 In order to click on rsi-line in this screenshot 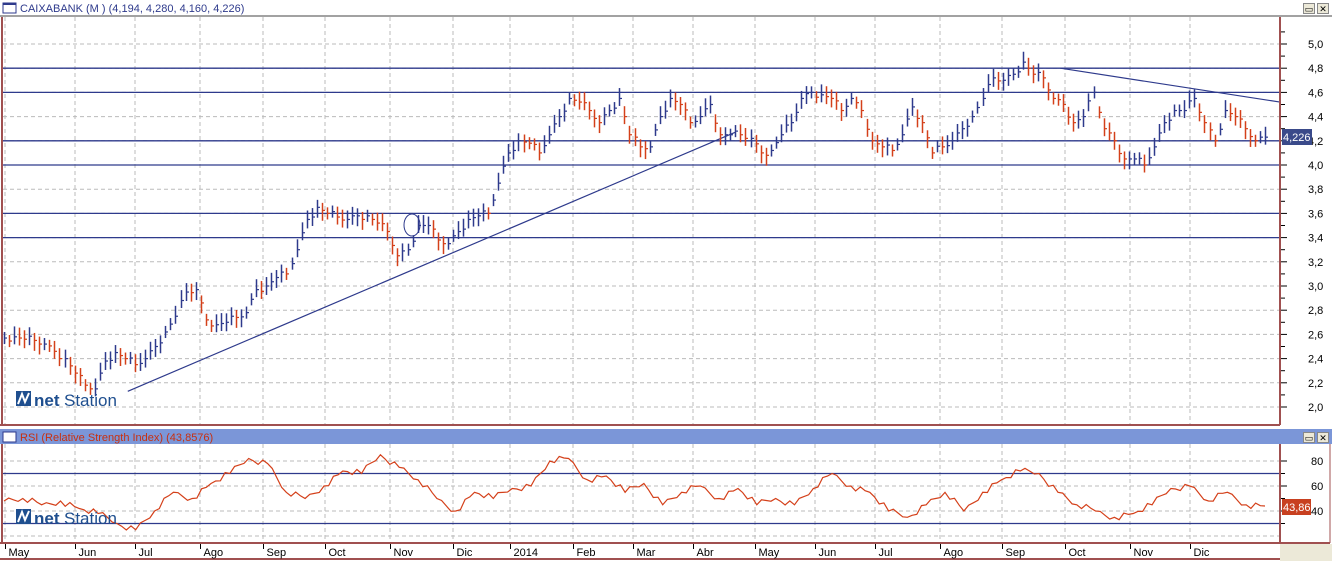, I will do `click(634, 492)`.